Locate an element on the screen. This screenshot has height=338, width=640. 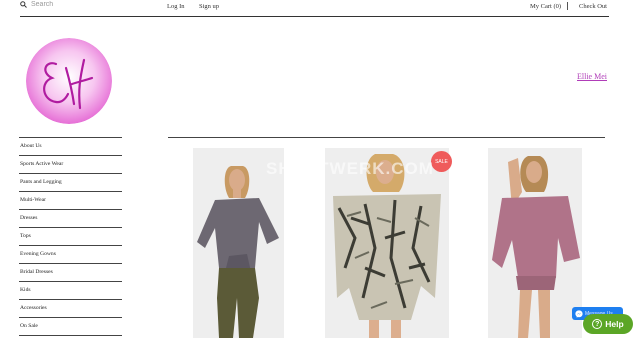
help-button: ? Help is located at coordinates (608, 324).